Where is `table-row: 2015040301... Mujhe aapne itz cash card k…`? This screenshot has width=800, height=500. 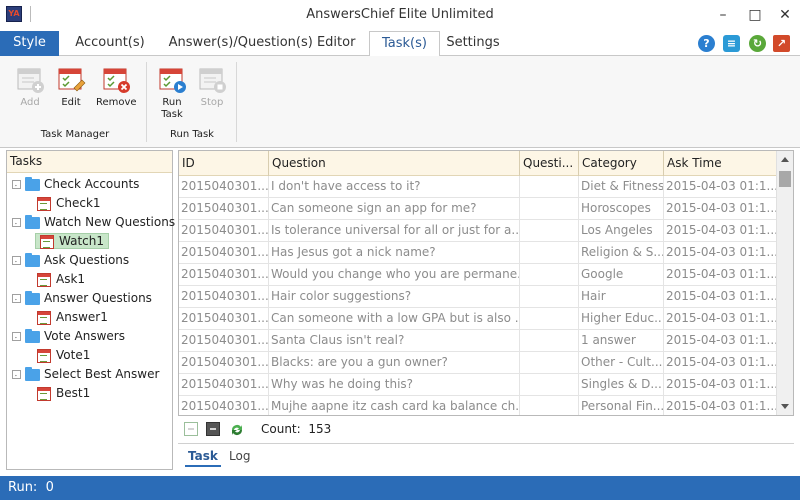 table-row: 2015040301... Mujhe aapne itz cash card k… is located at coordinates (478, 405).